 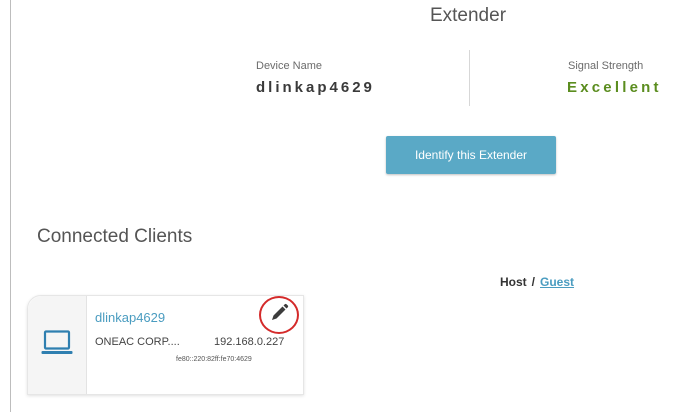 What do you see at coordinates (537, 282) in the screenshot?
I see `client-filter: Host / Guest` at bounding box center [537, 282].